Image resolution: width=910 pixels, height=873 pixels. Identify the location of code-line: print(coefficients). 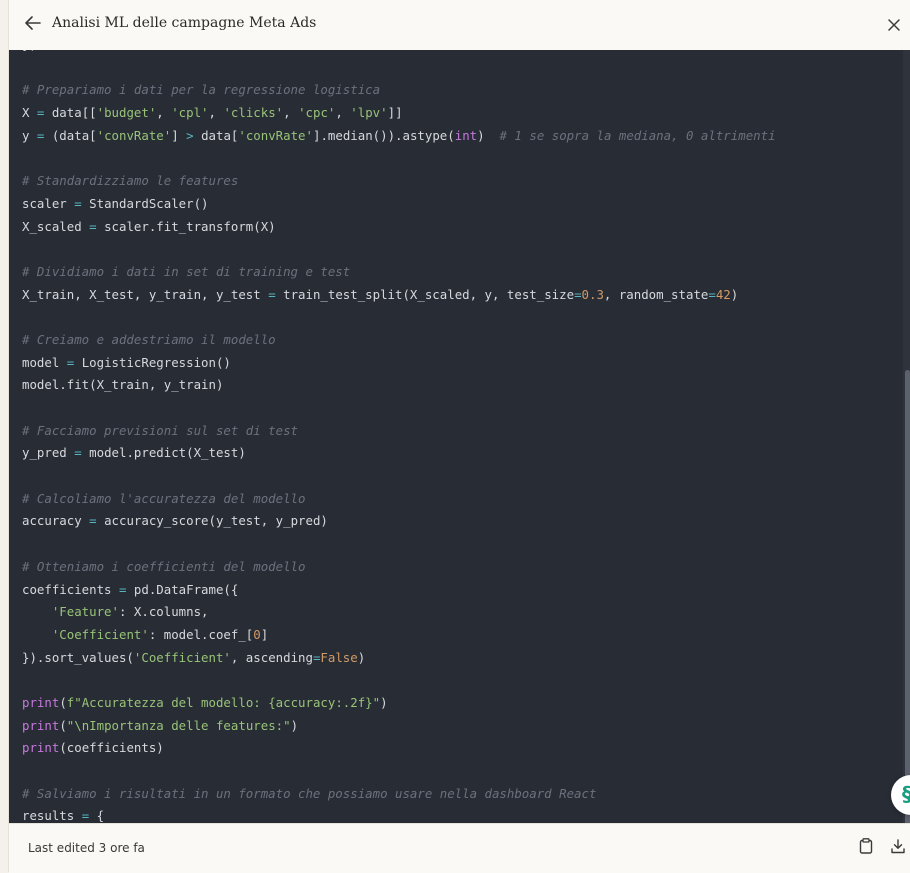
(93, 748).